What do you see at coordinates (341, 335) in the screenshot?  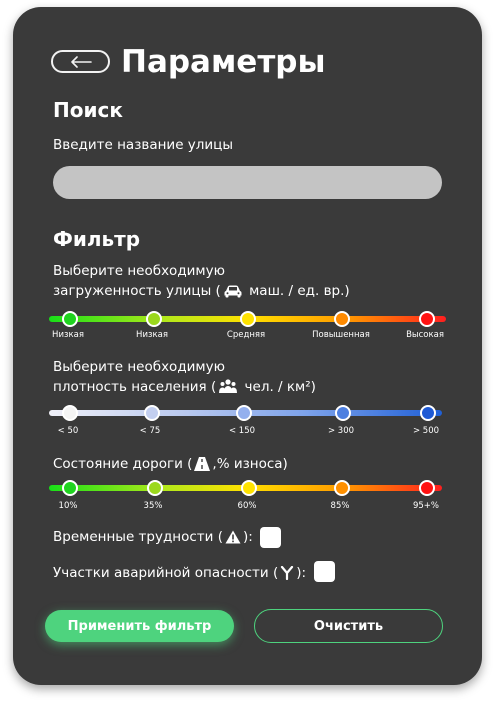 I see `traffic-tick-4: Повышенная` at bounding box center [341, 335].